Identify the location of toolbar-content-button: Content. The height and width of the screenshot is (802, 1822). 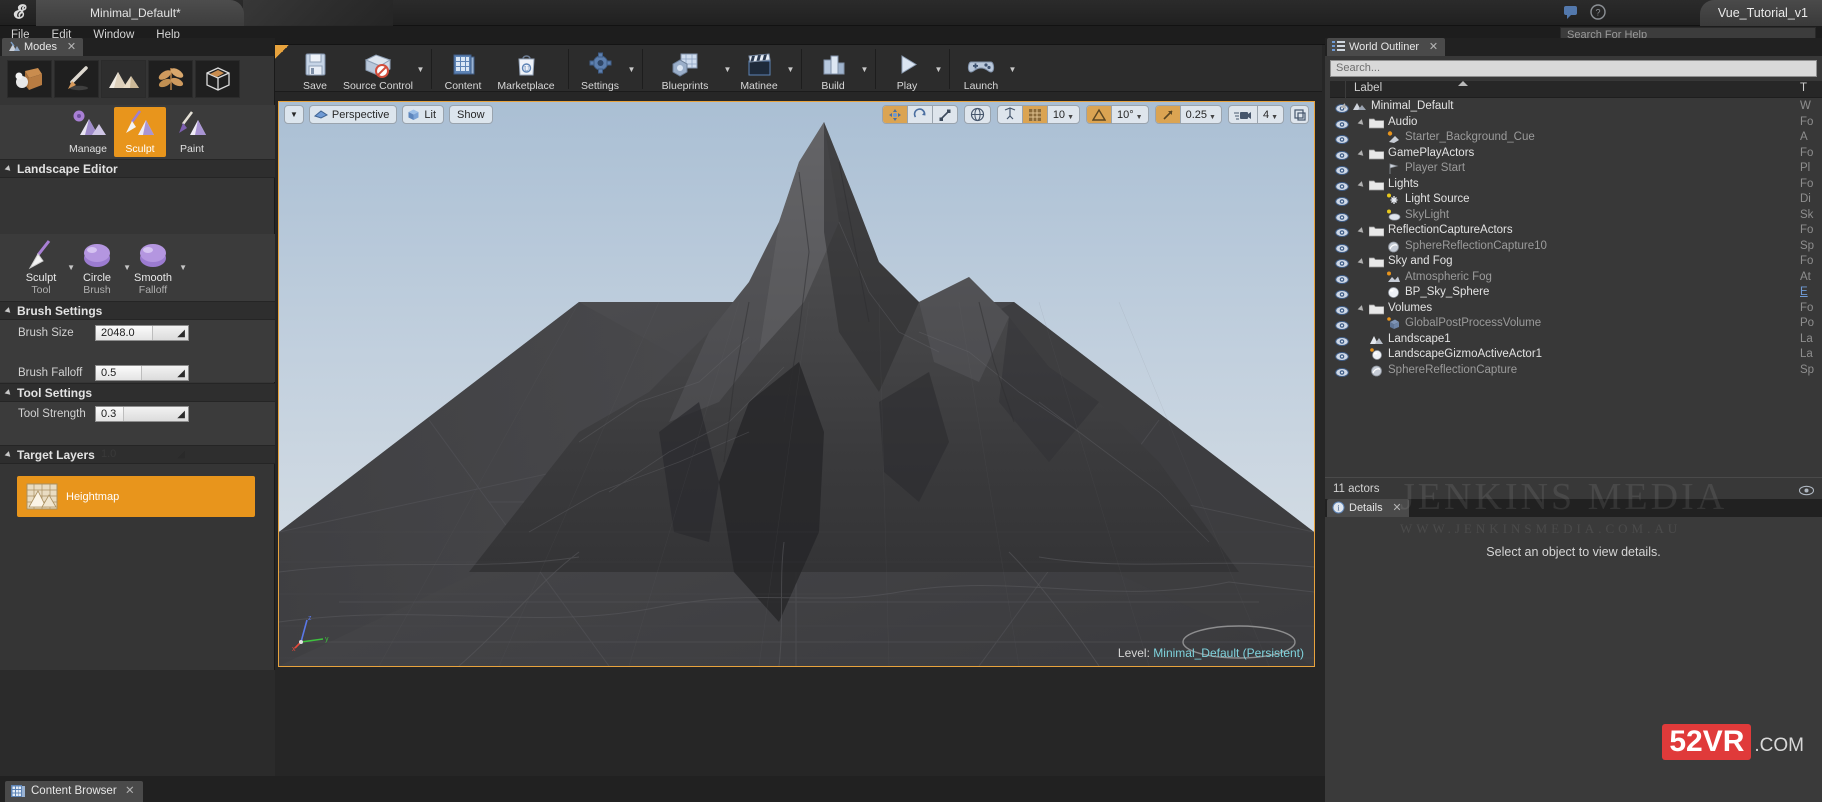
(463, 70).